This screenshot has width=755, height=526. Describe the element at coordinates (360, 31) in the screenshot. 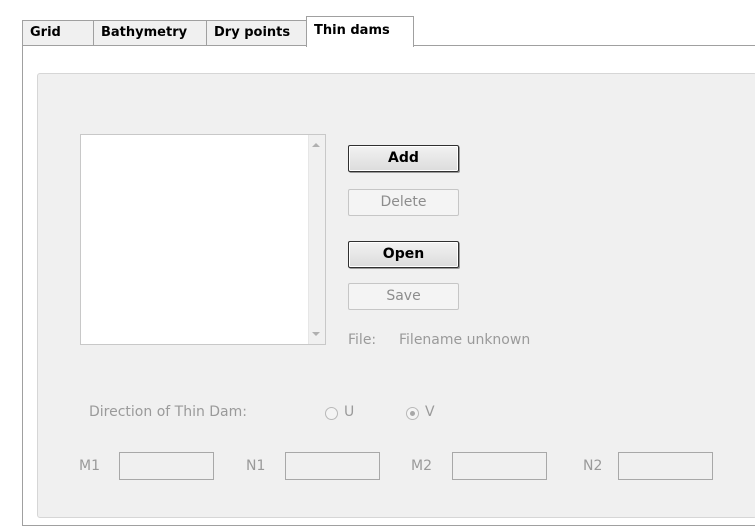

I see `tab-thin-dams: Thin dams` at that location.